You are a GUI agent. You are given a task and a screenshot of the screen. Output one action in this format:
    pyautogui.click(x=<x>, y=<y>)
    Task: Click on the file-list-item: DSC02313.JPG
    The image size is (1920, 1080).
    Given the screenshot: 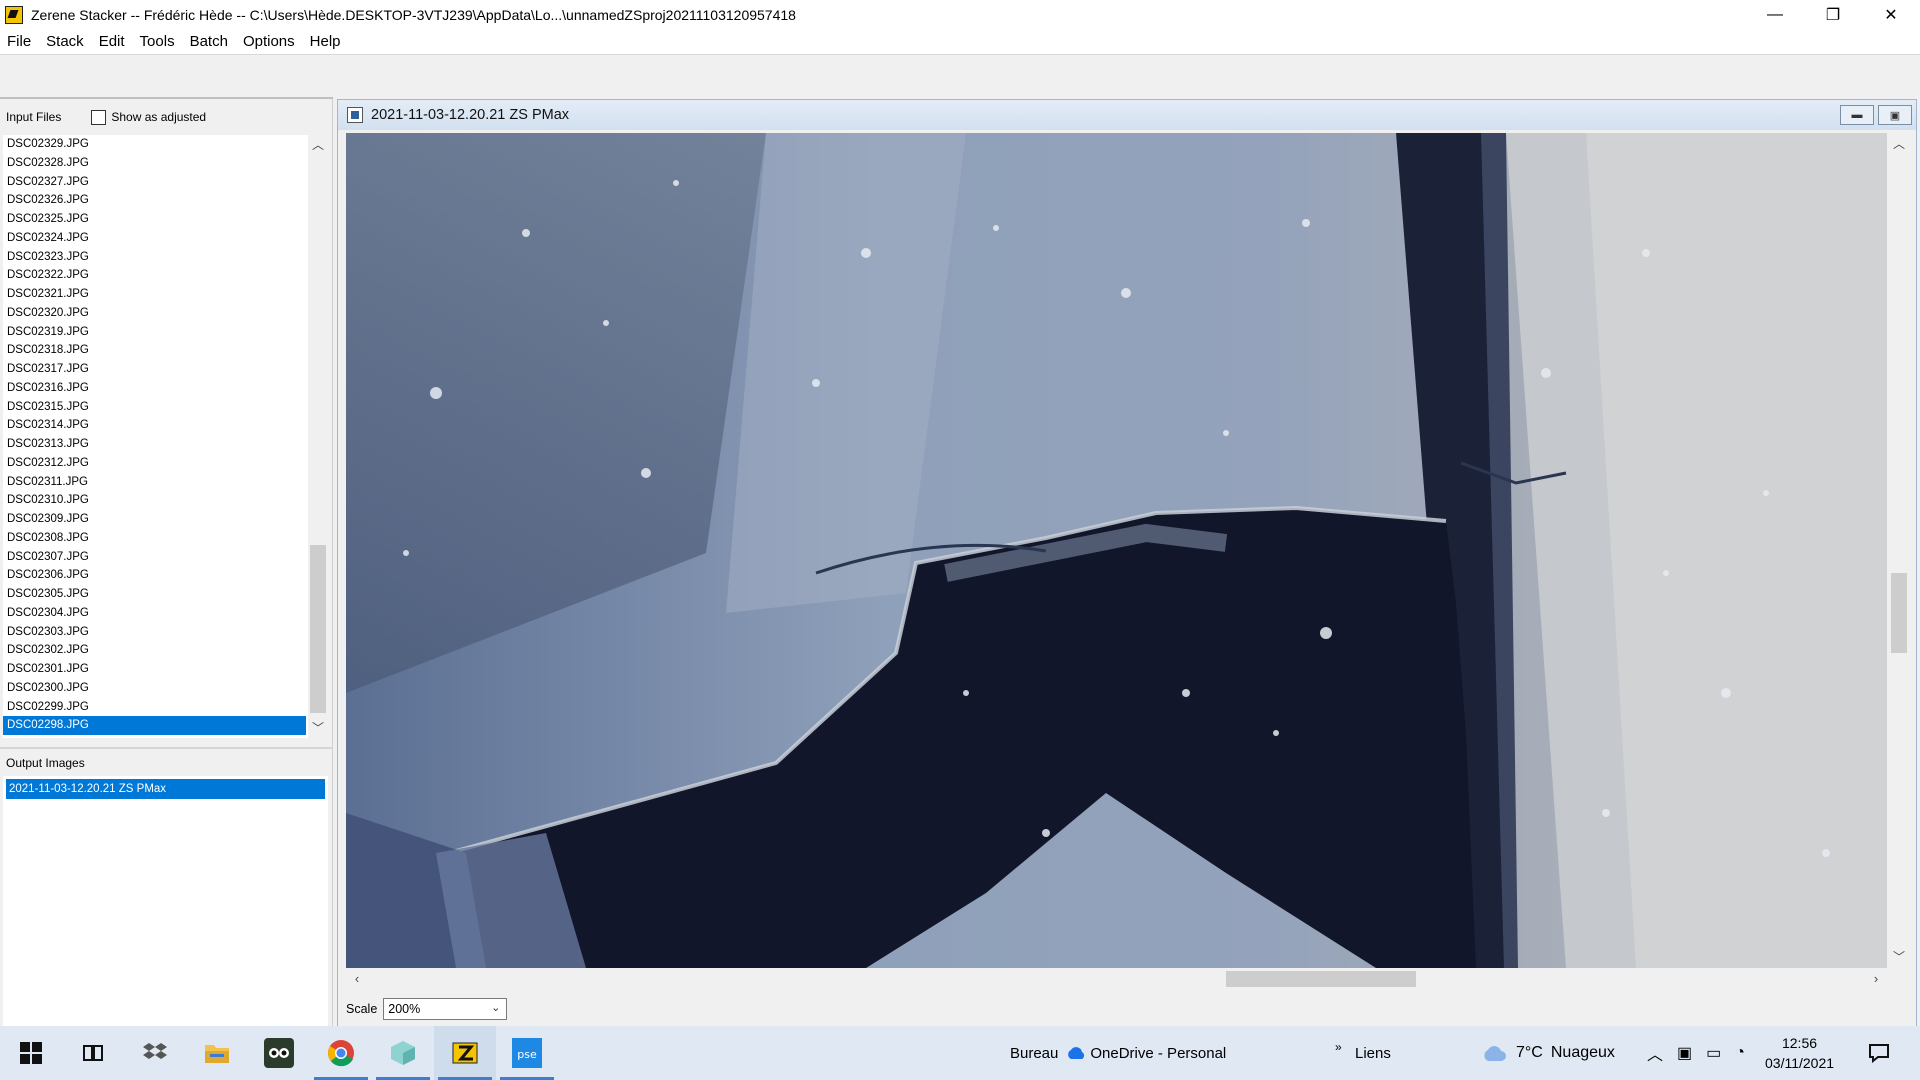 What is the action you would take?
    pyautogui.click(x=154, y=444)
    